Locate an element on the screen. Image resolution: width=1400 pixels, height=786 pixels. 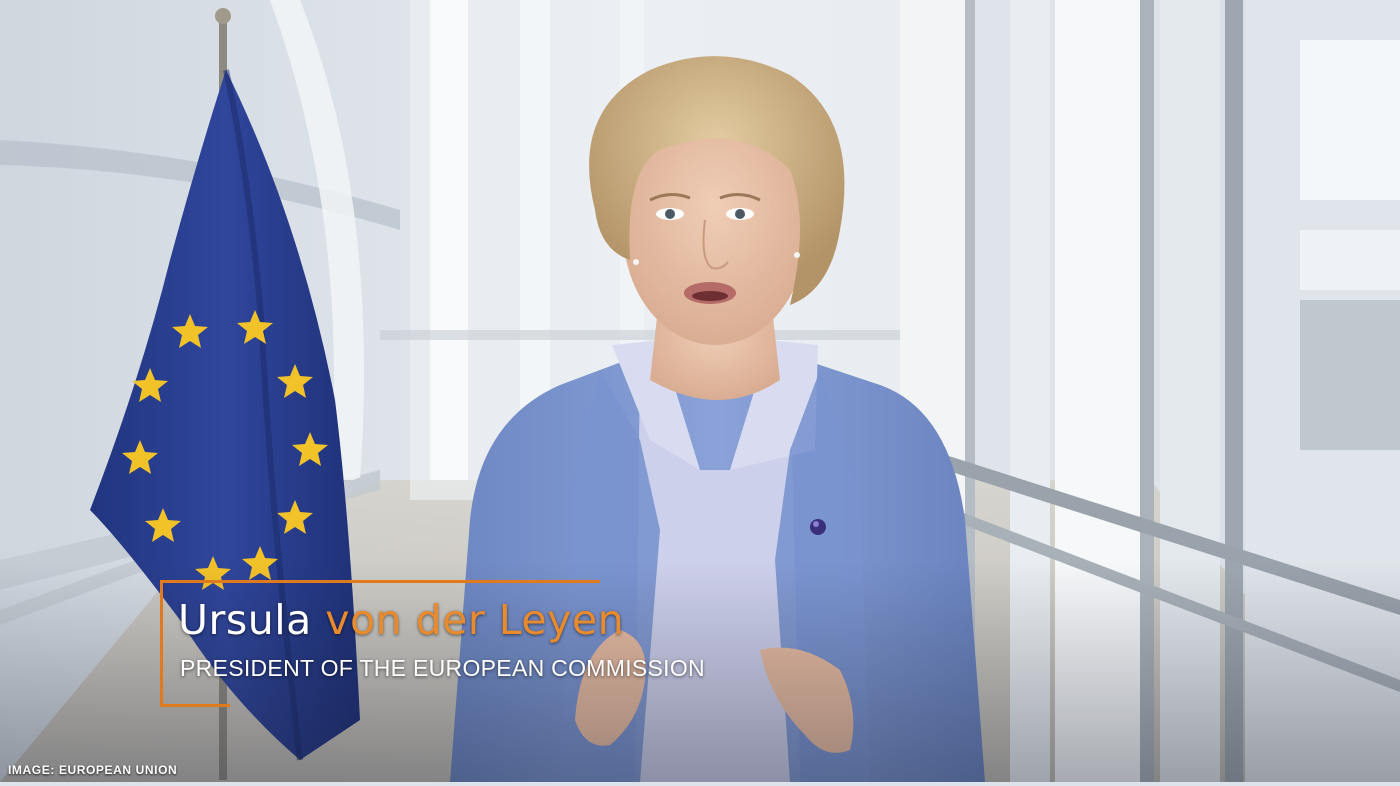
image-credit: IMAGE: EUROPEAN UNION is located at coordinates (93, 770).